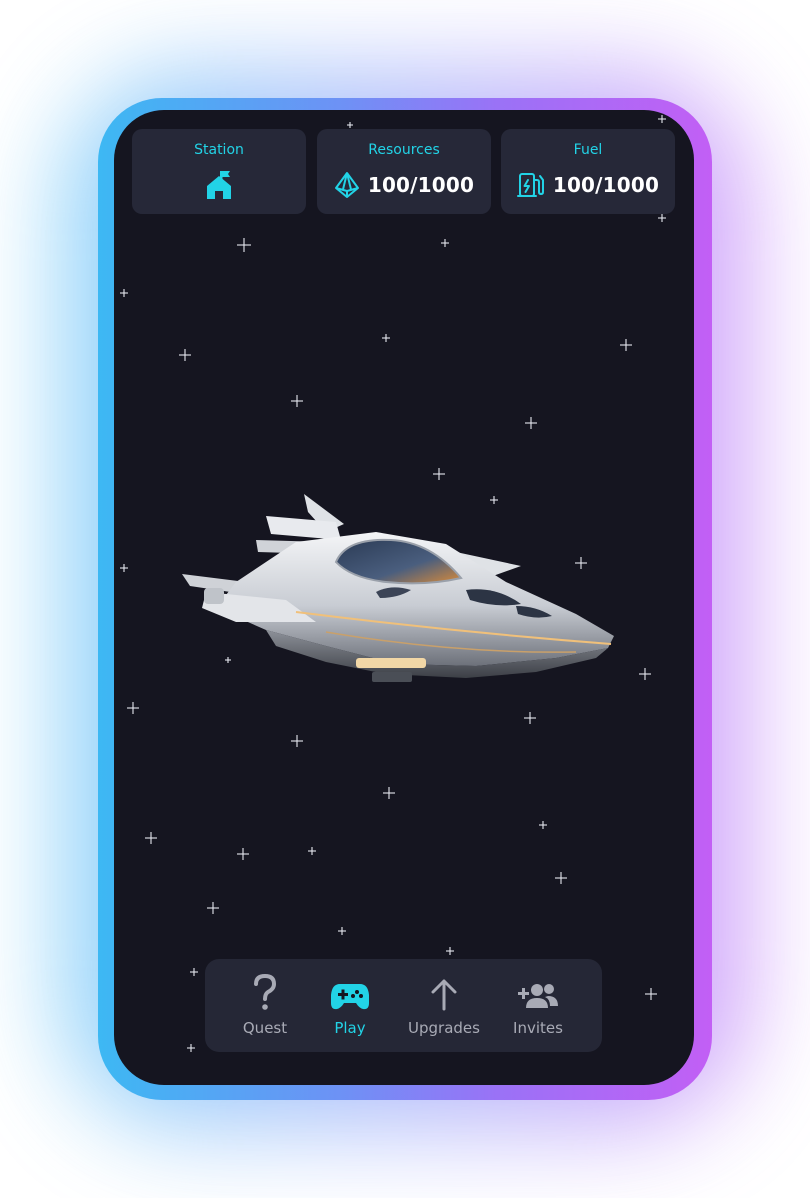 This screenshot has height=1198, width=810. I want to click on question-icon, so click(265, 985).